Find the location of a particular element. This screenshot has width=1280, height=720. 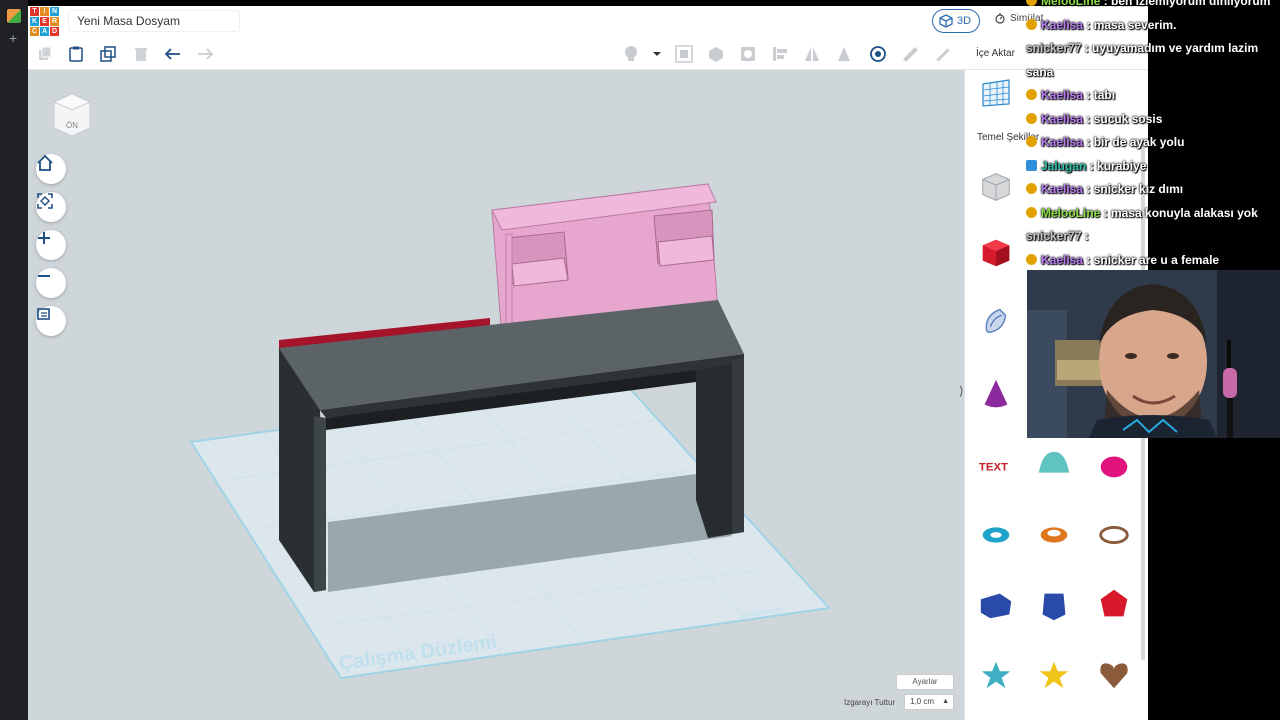

chat-username: Jalugan is located at coordinates (1064, 165).